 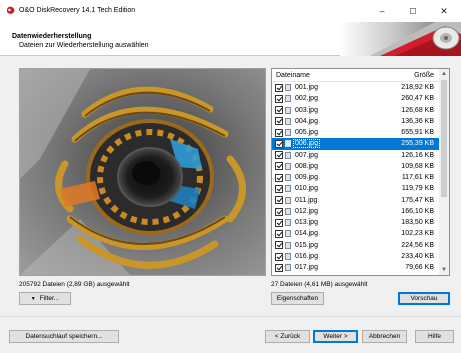 I want to click on properties-button: Eigenschaften, so click(x=297, y=298).